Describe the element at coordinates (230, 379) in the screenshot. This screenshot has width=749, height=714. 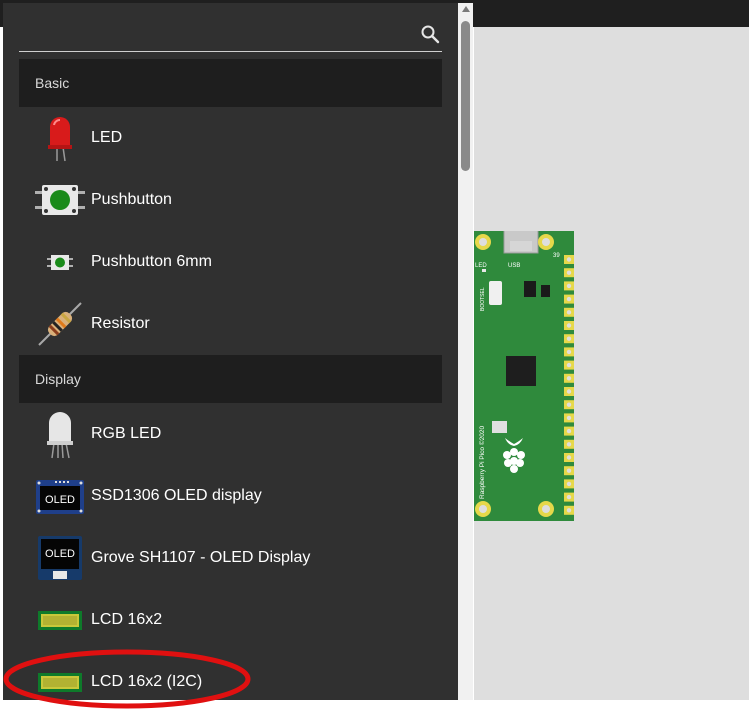
I see `section-header-display: Display` at that location.